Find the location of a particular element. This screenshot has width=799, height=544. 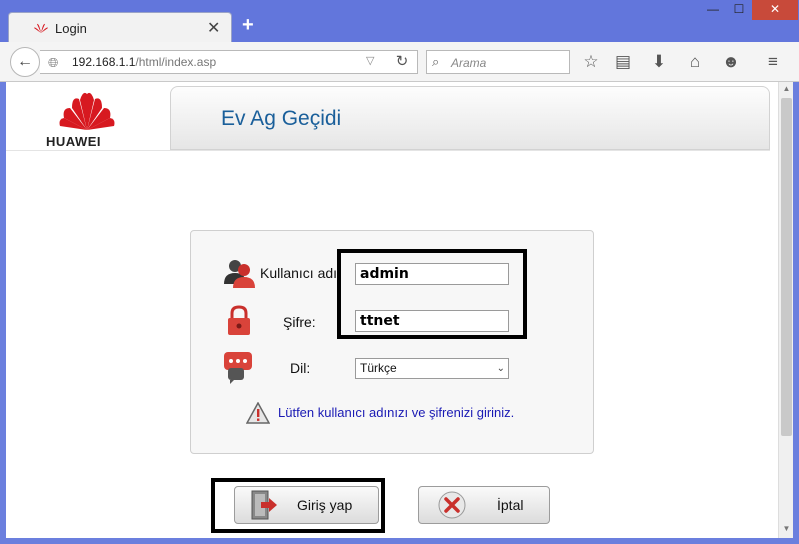

back-icon: ← is located at coordinates (25, 61).